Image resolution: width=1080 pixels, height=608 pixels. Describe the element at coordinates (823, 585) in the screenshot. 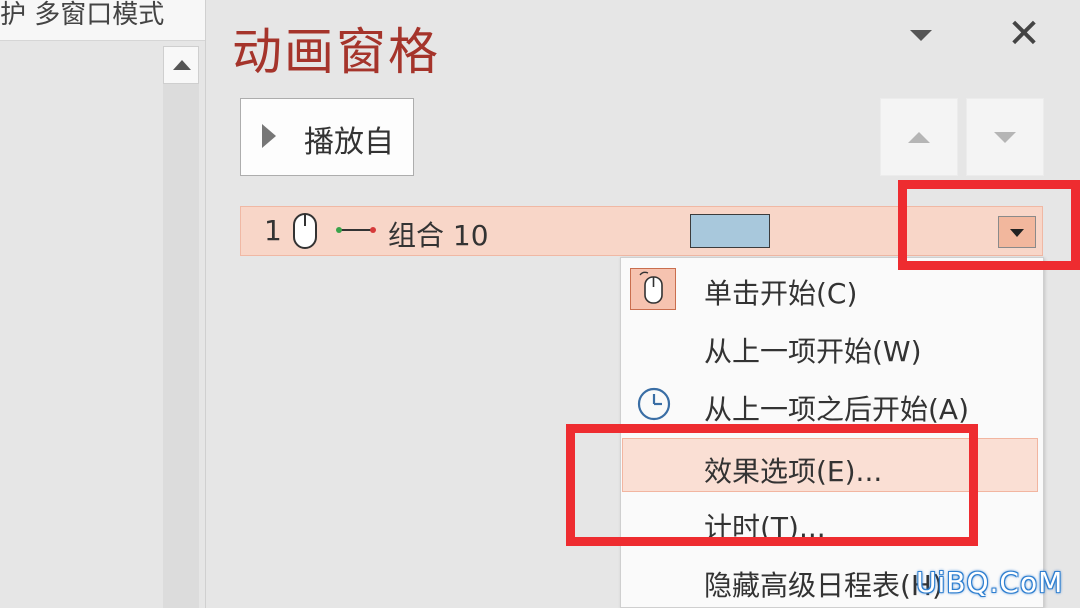

I see `menu-label-hide-advanced-timeline: 隐藏高级日程表(H)` at that location.